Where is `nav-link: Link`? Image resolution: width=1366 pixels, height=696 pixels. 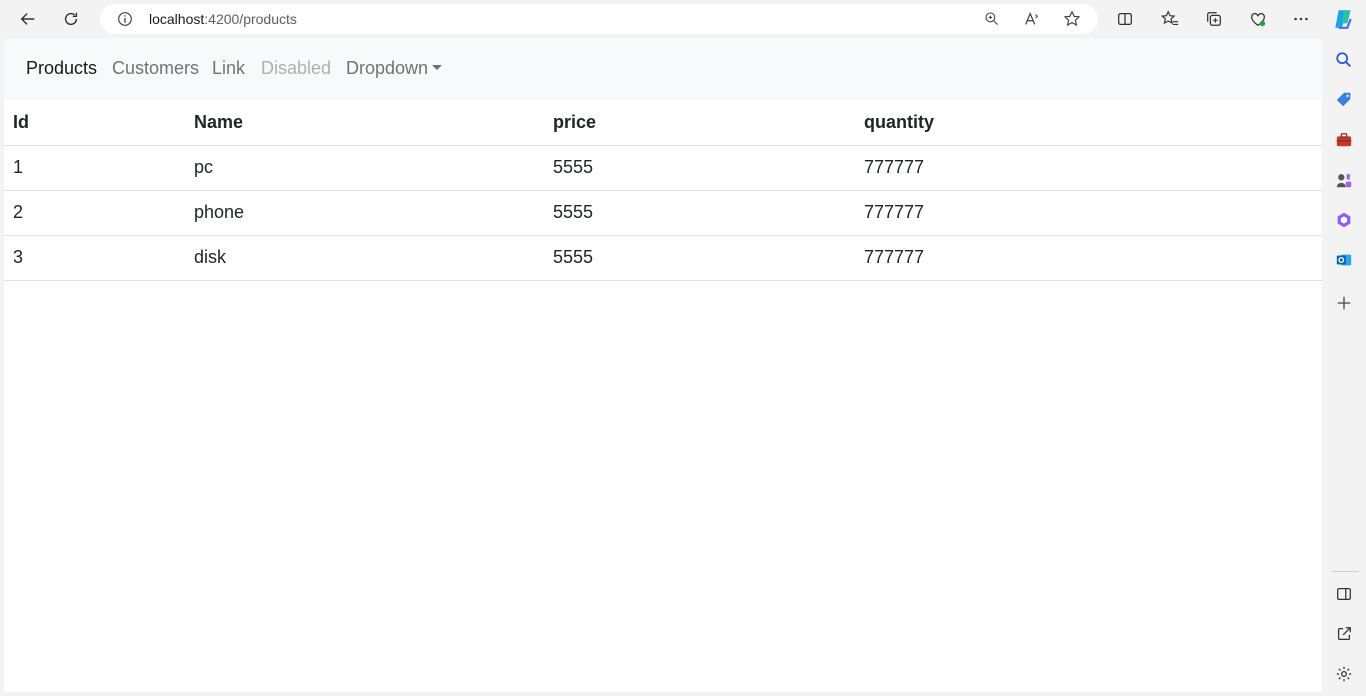 nav-link: Link is located at coordinates (228, 68).